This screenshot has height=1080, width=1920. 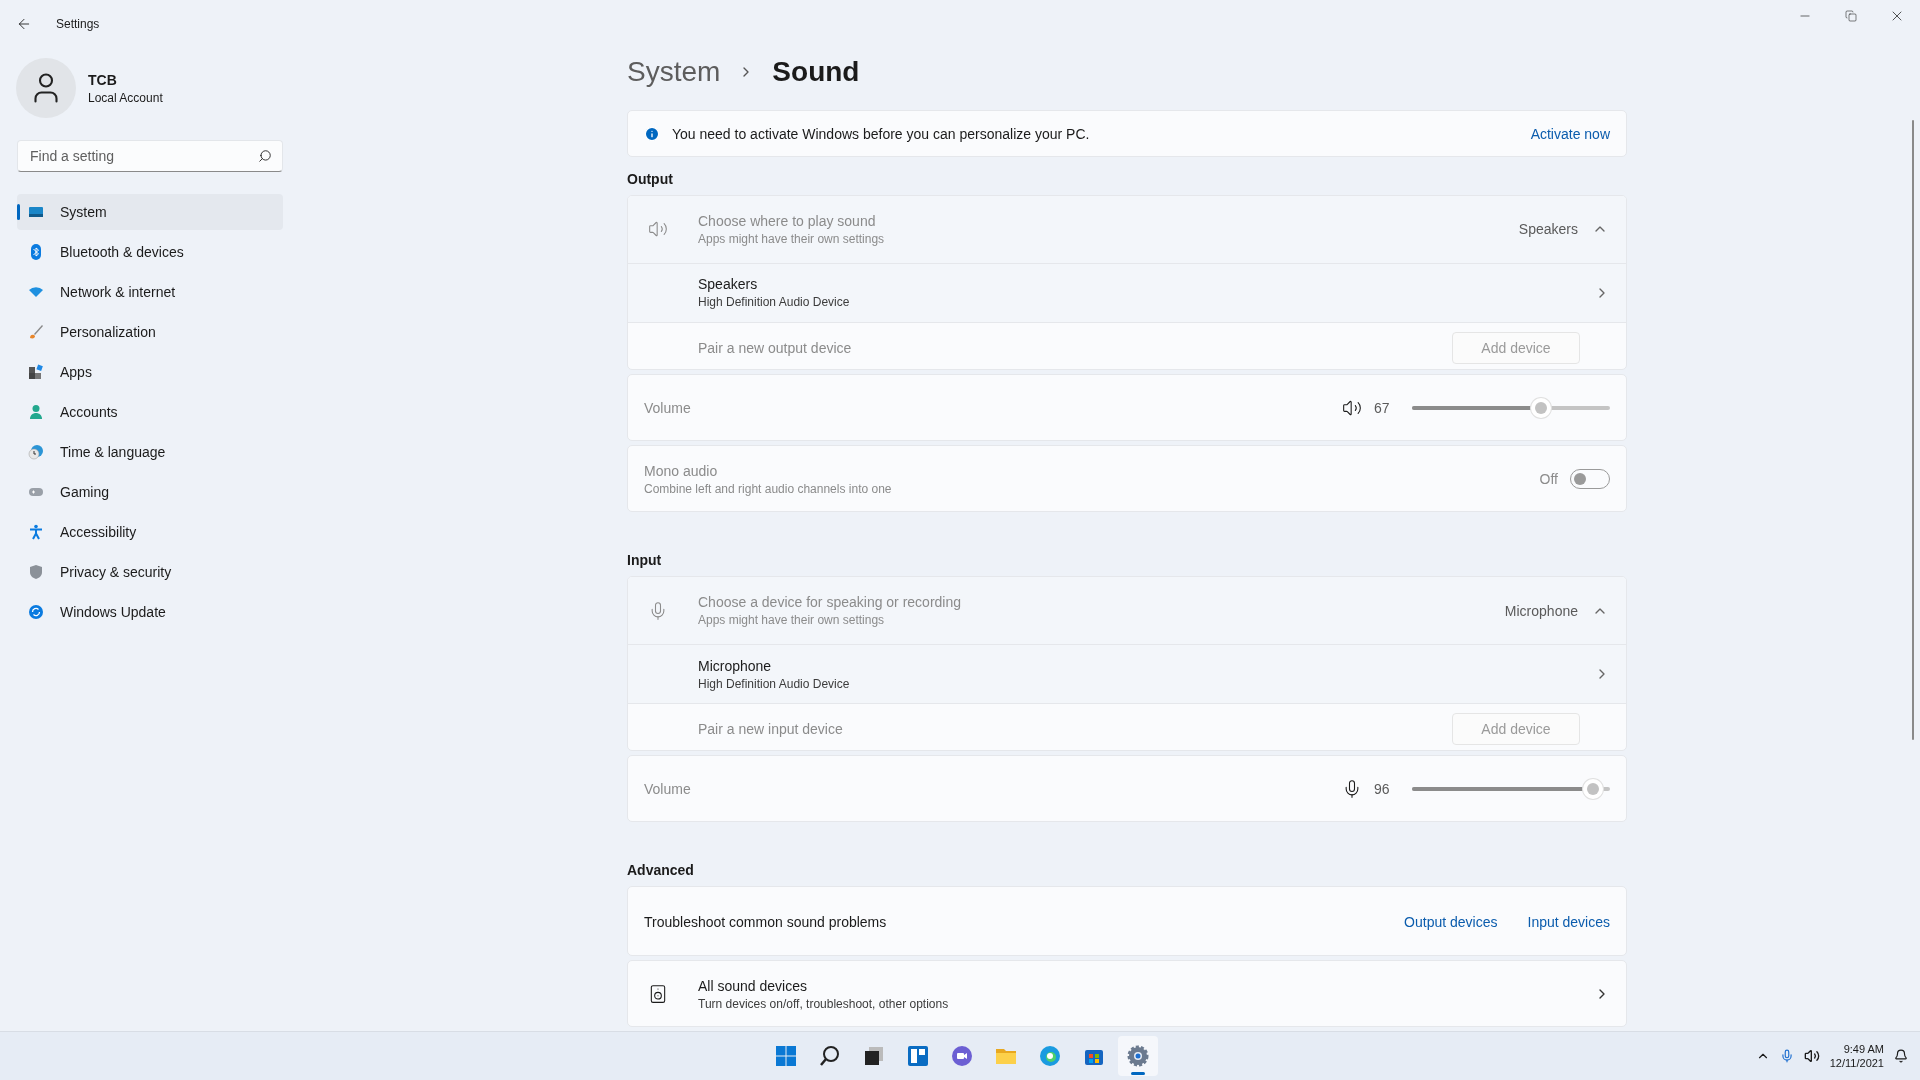 I want to click on nav-item: Personalization, so click(x=150, y=332).